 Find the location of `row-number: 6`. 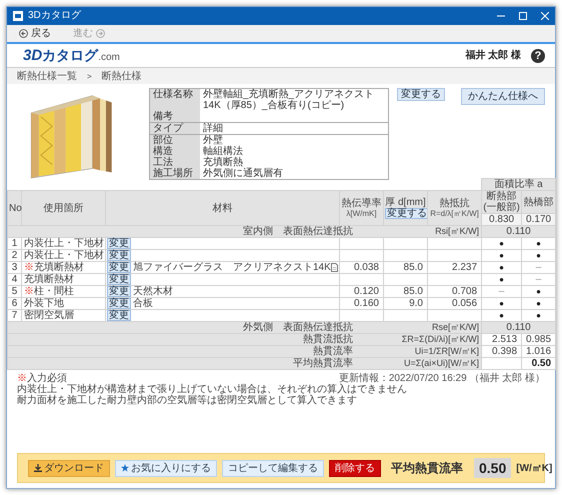

row-number: 6 is located at coordinates (15, 303).